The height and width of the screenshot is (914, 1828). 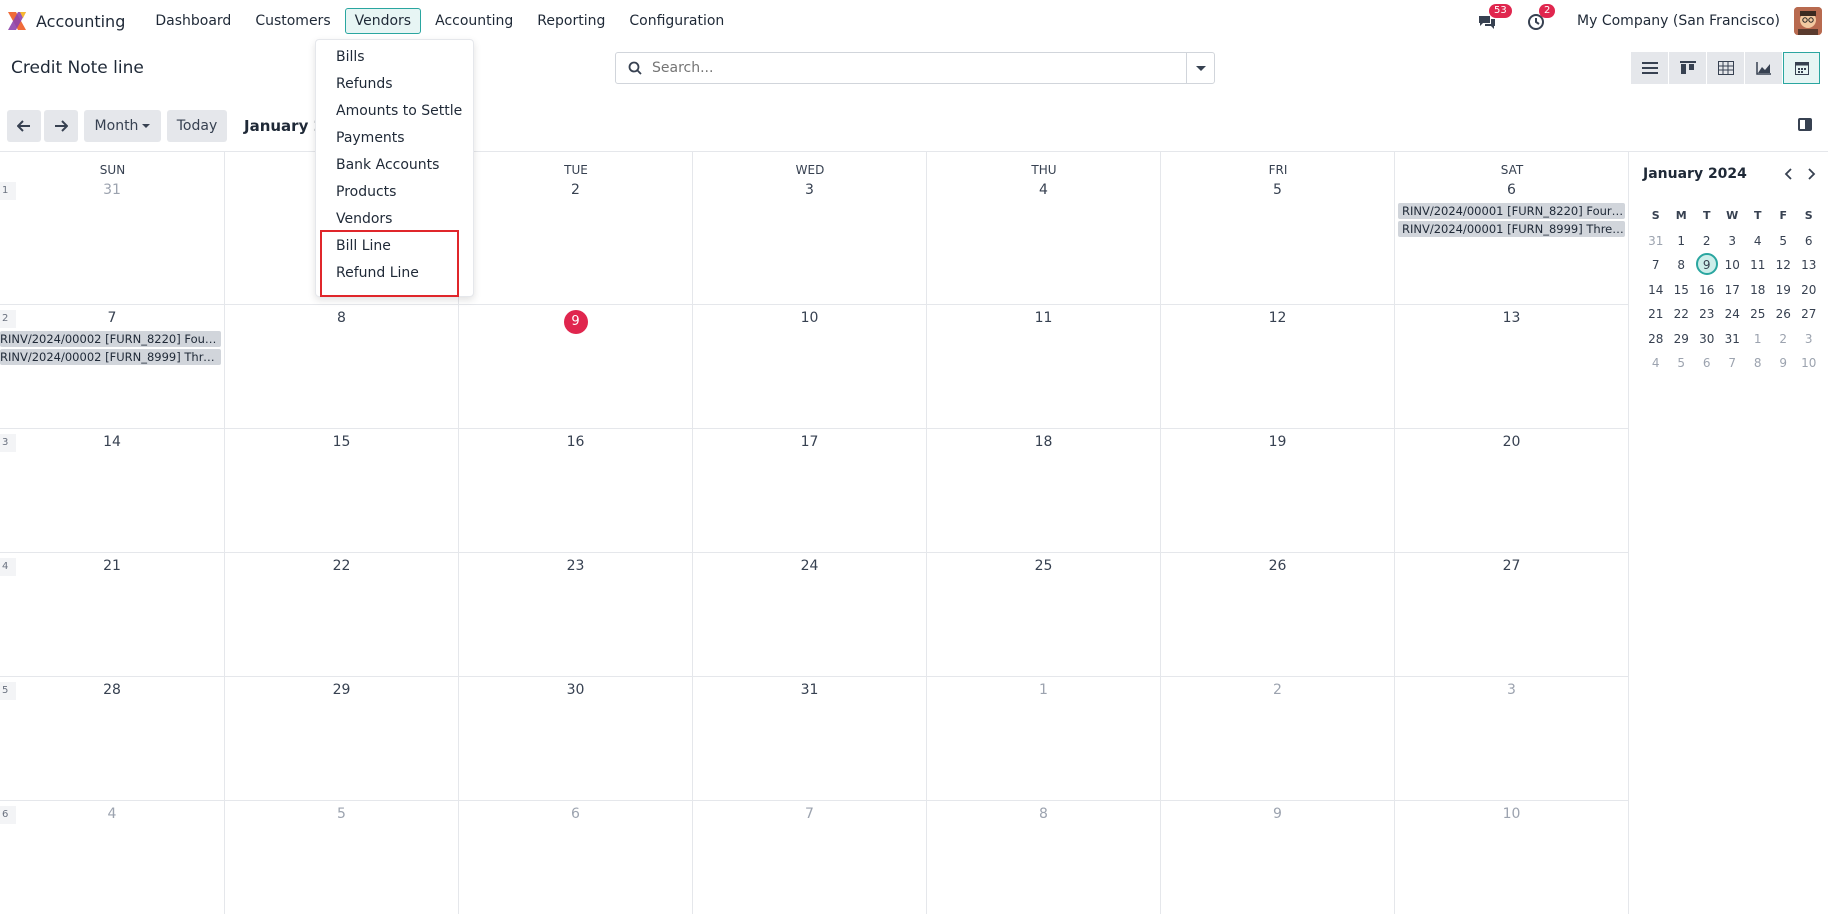 I want to click on calendar-day-cell: 21, so click(x=112, y=615).